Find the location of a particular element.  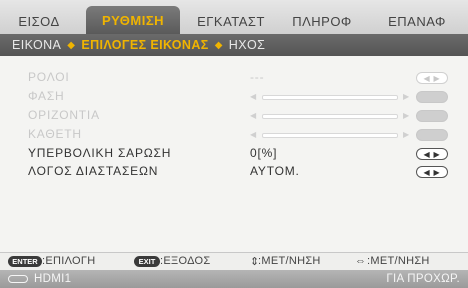

menu-row-horizontal: ΟΡΙΖΟΝΤΙΑ ◀ ▶ is located at coordinates (238, 116).